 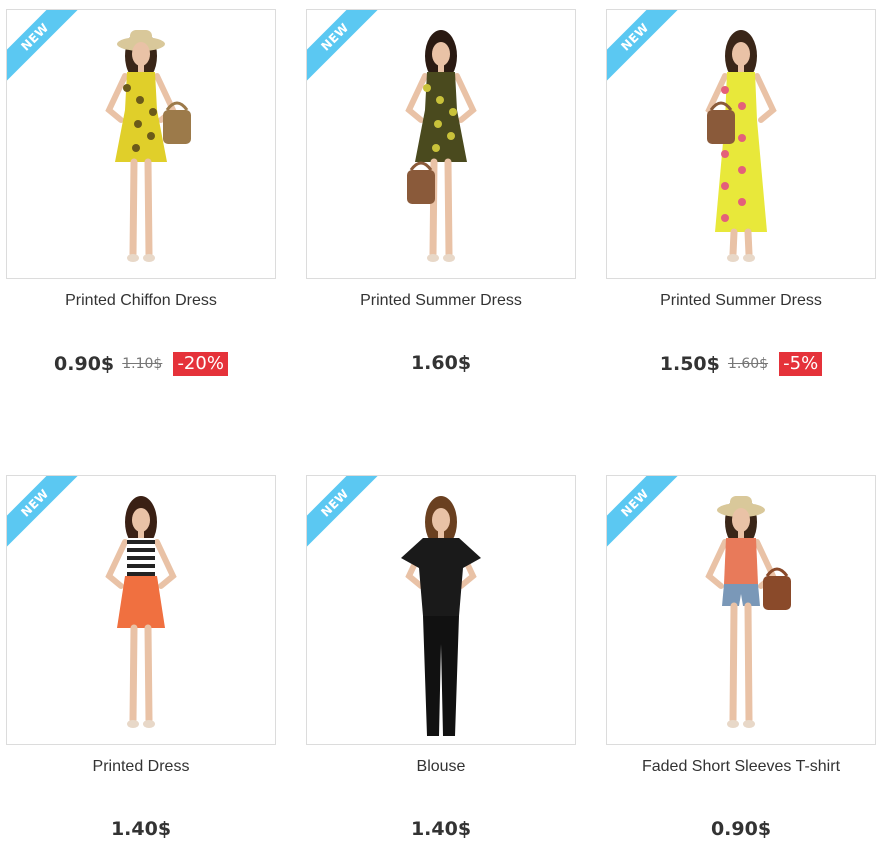 I want to click on price-row: 0.90$ 1.10$ -20%, so click(x=141, y=364).